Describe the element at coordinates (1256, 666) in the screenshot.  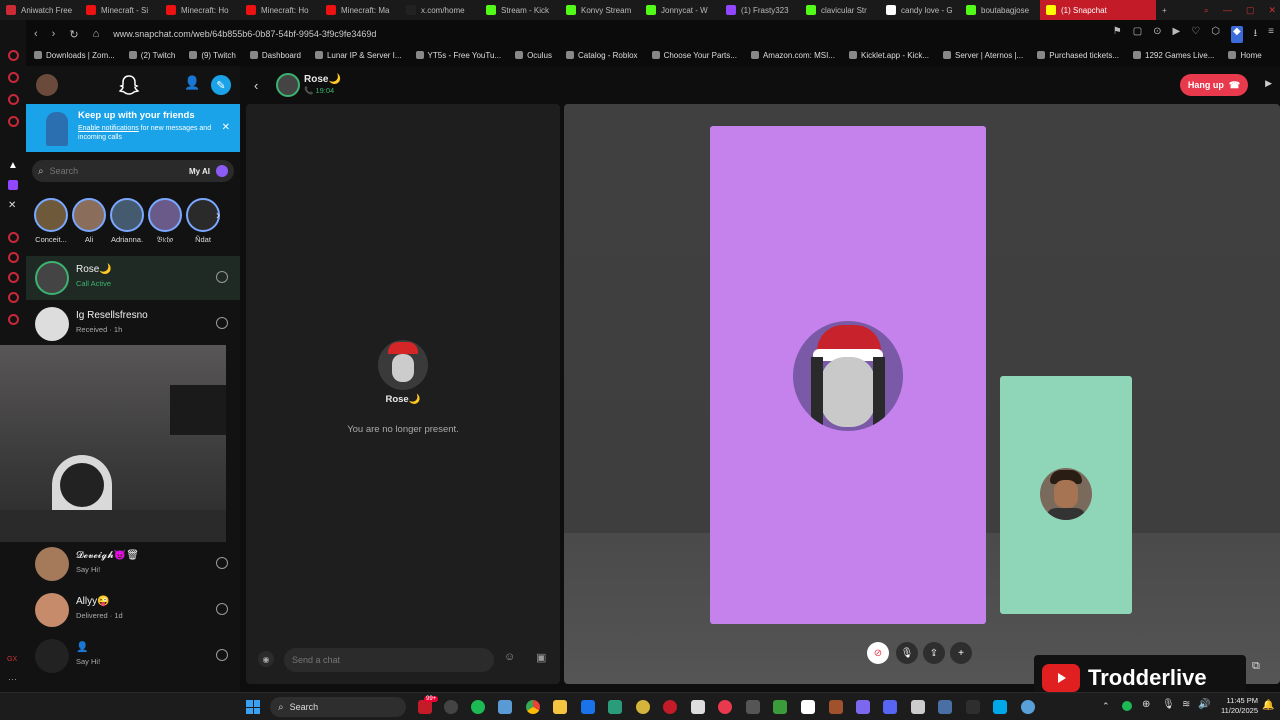
I see `fullscreen-icon: ⧉` at that location.